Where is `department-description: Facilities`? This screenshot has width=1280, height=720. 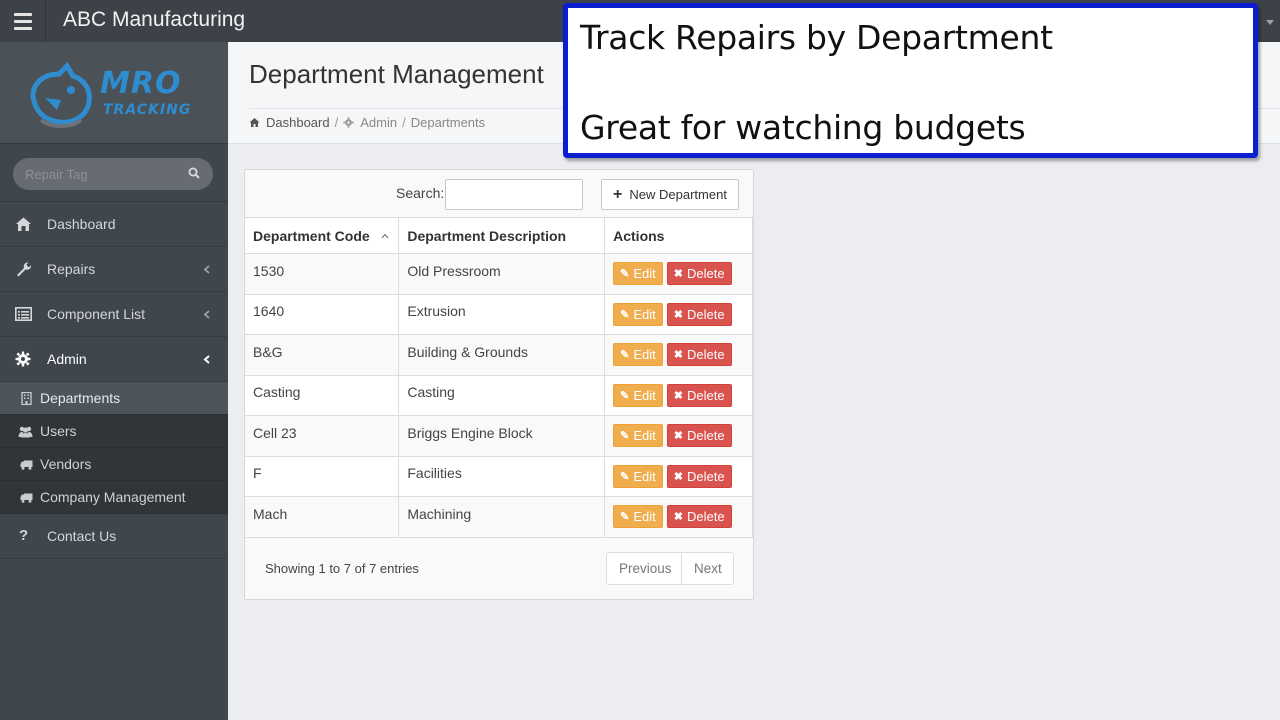 department-description: Facilities is located at coordinates (434, 473).